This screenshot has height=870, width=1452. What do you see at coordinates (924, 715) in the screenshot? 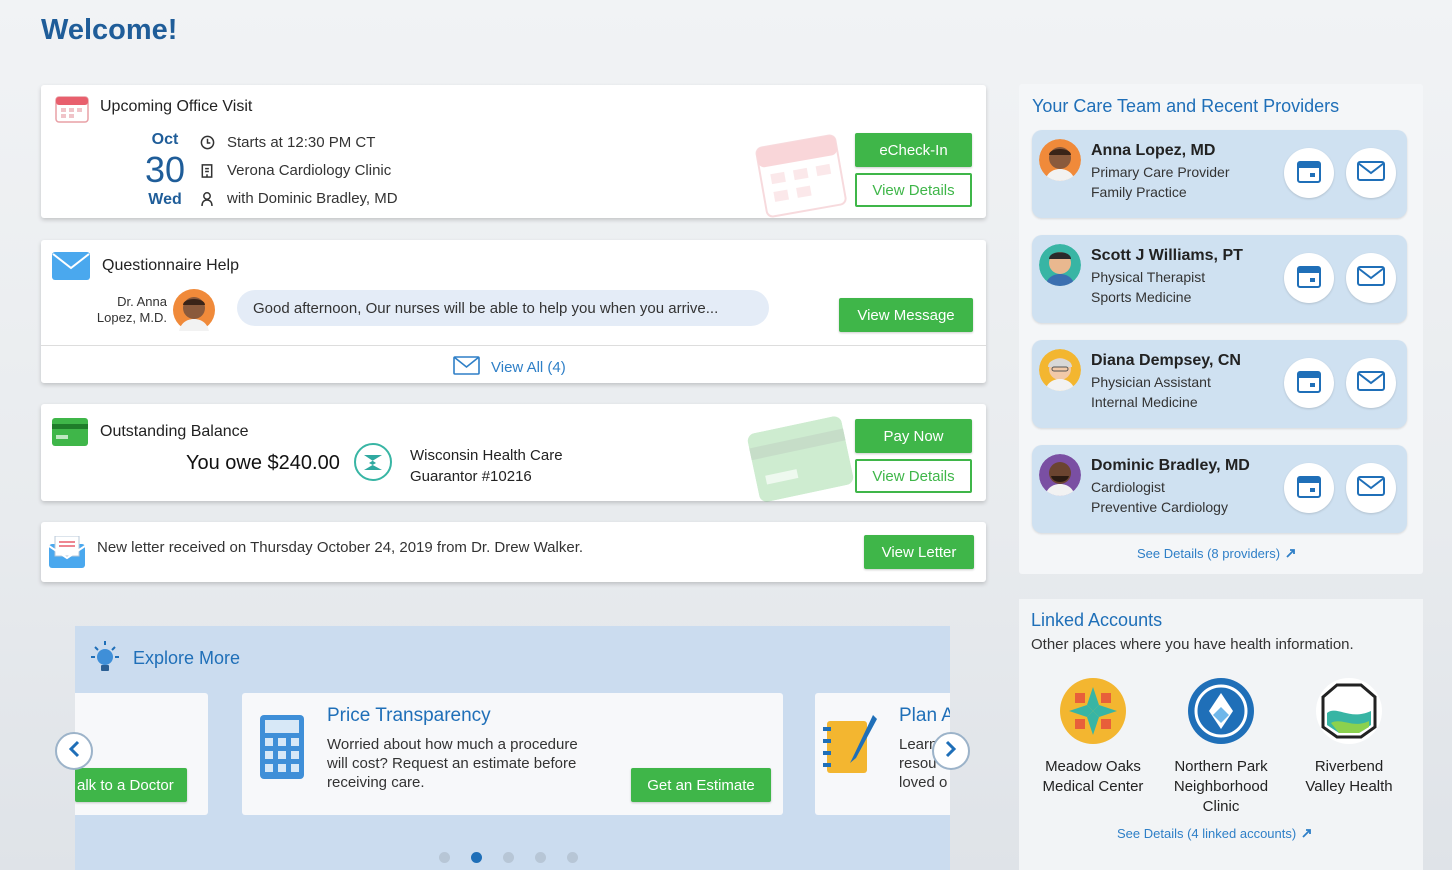
I see `plan-title: Plan A` at bounding box center [924, 715].